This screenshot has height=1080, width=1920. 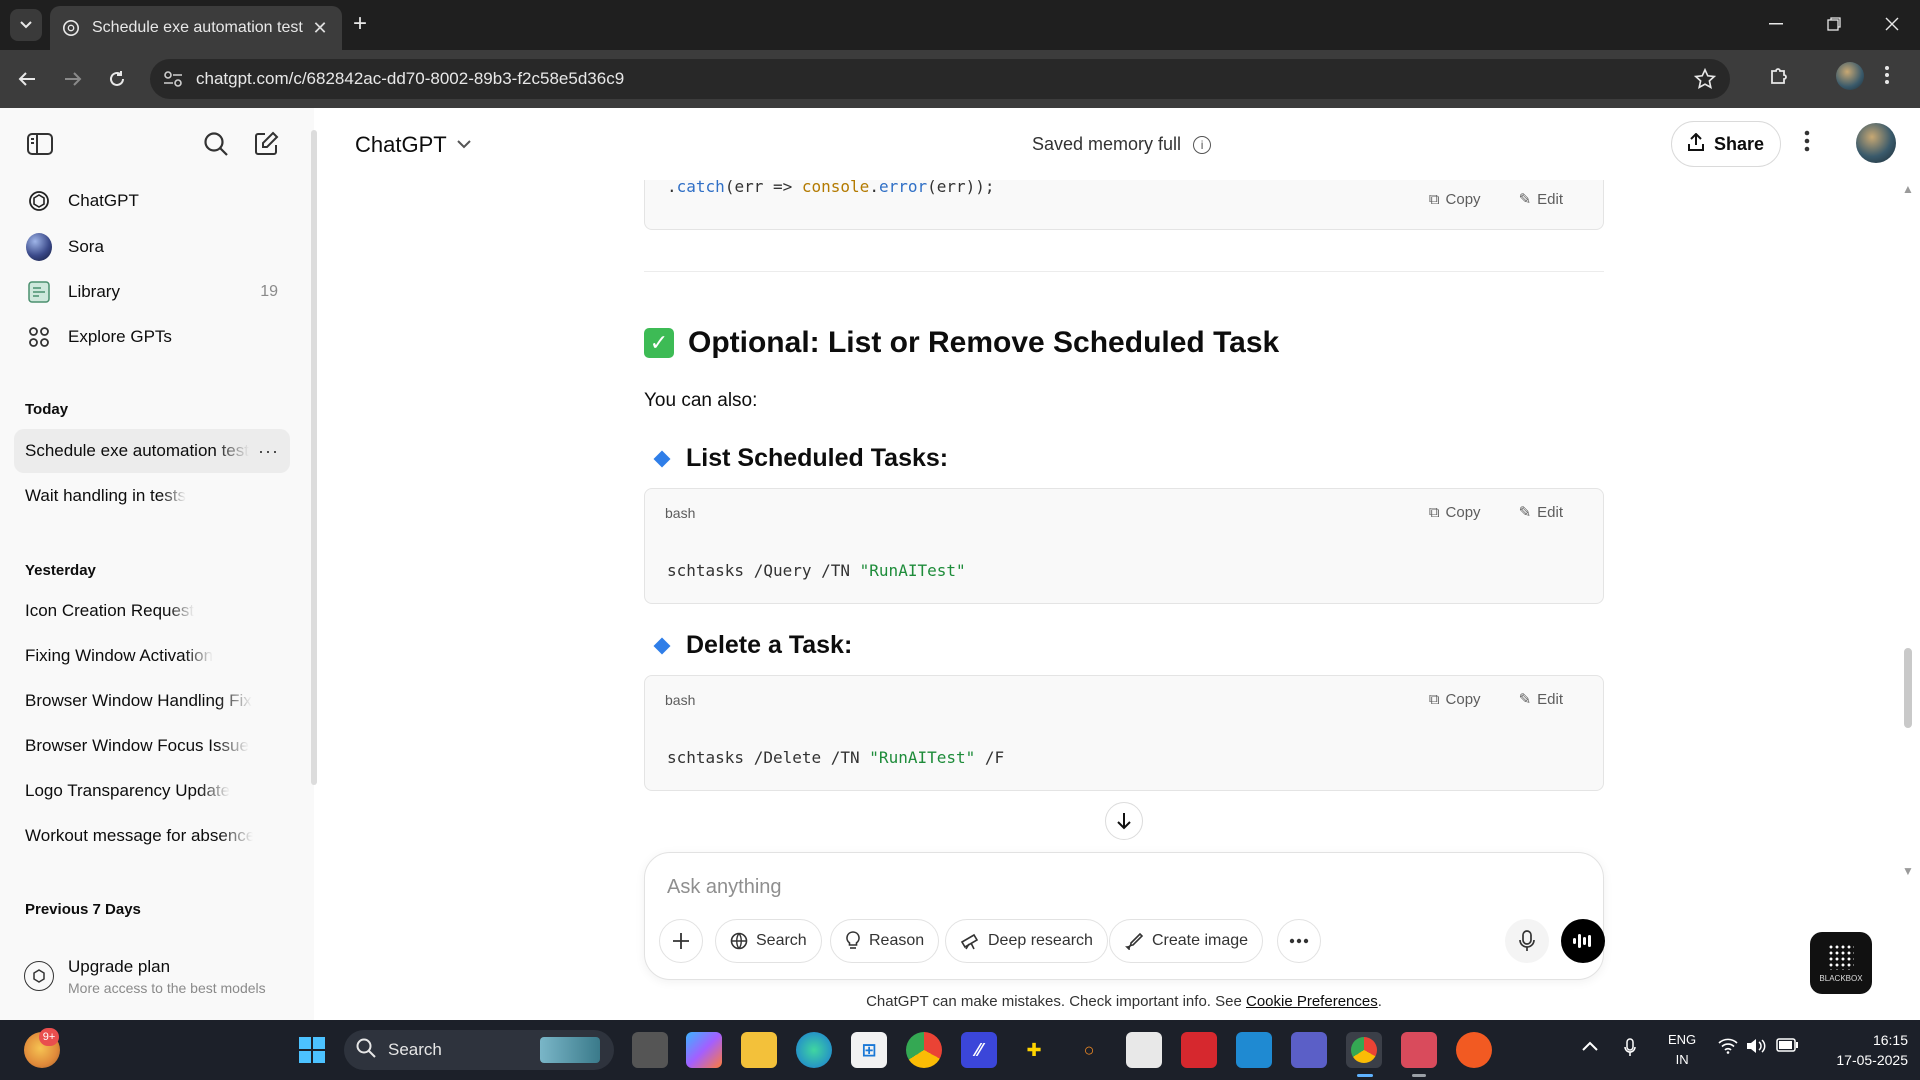 What do you see at coordinates (152, 337) in the screenshot?
I see `sidebar-nav-explore-gpts: Explore GPTs` at bounding box center [152, 337].